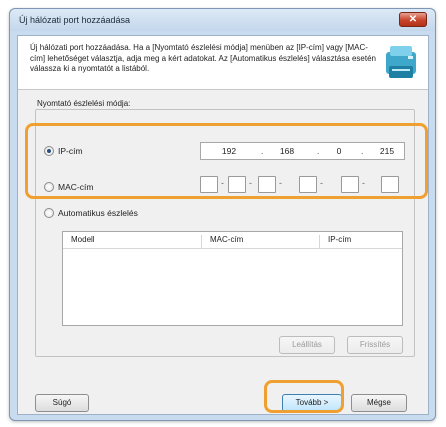 This screenshot has height=427, width=446. I want to click on ip-octet-2: 168, so click(287, 151).